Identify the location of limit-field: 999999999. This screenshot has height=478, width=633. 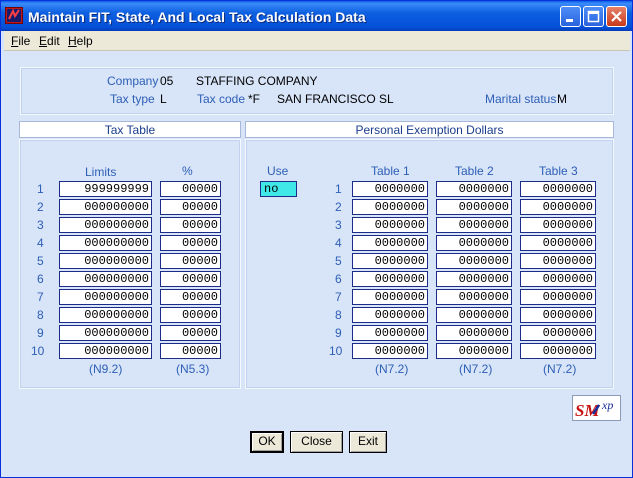
(105, 189).